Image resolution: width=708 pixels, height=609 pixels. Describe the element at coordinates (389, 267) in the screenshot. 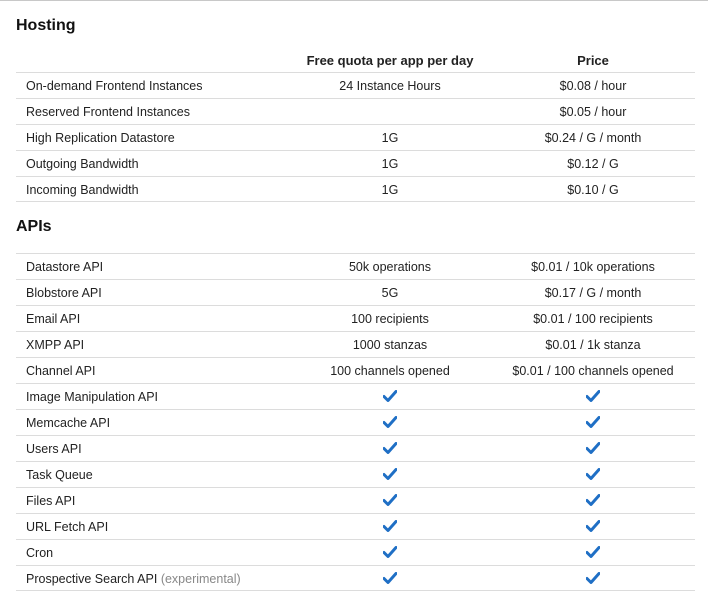

I see `quota-cell: 50k operations` at that location.